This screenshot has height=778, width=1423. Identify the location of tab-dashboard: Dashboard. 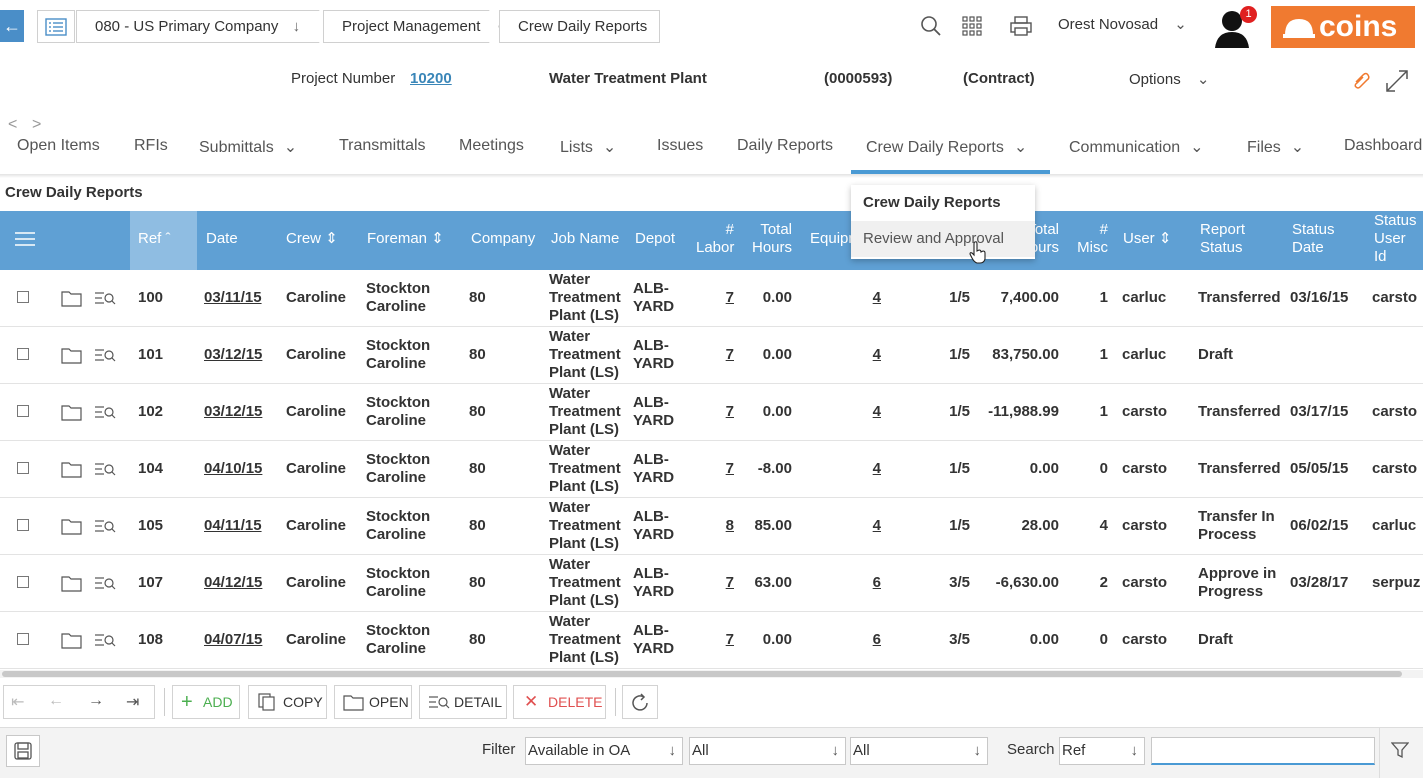
(1383, 146).